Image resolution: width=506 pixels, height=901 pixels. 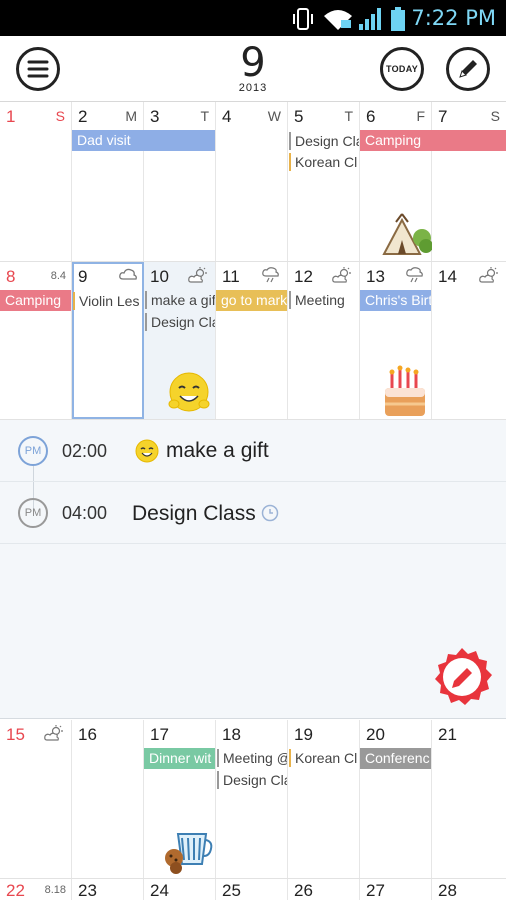 I want to click on day-cell: 2 M, so click(x=108, y=181).